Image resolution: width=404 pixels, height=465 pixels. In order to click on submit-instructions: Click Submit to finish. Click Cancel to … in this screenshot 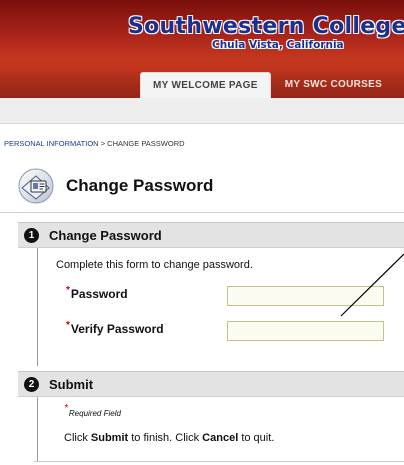, I will do `click(169, 438)`.